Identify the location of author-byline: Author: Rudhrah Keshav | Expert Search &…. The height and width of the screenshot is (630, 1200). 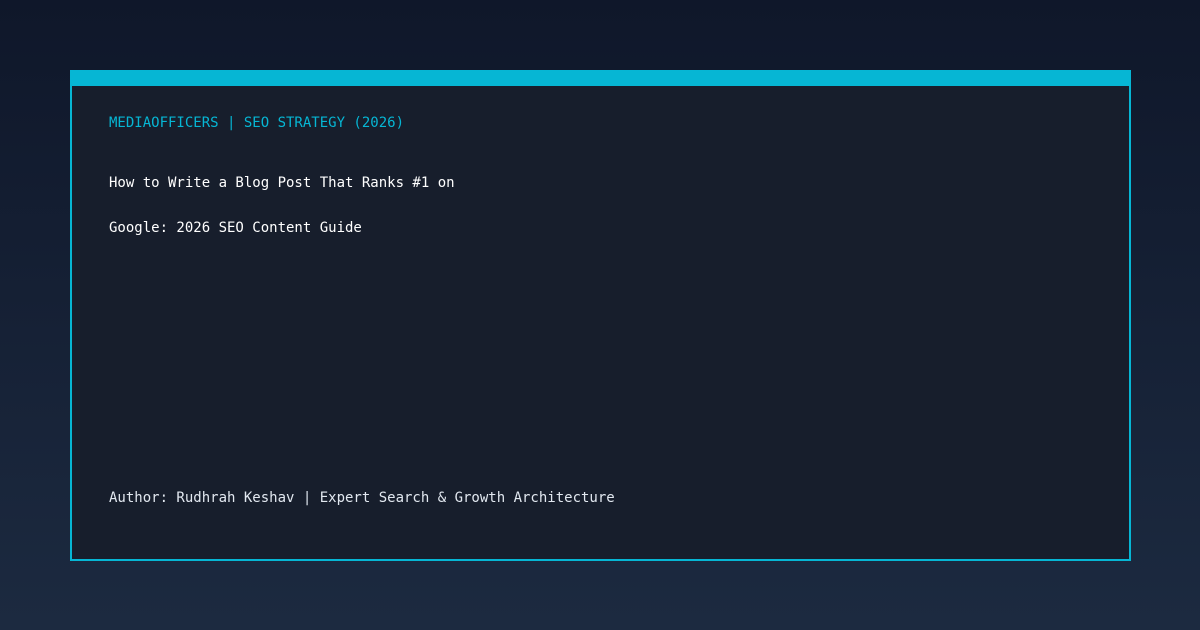
(362, 498).